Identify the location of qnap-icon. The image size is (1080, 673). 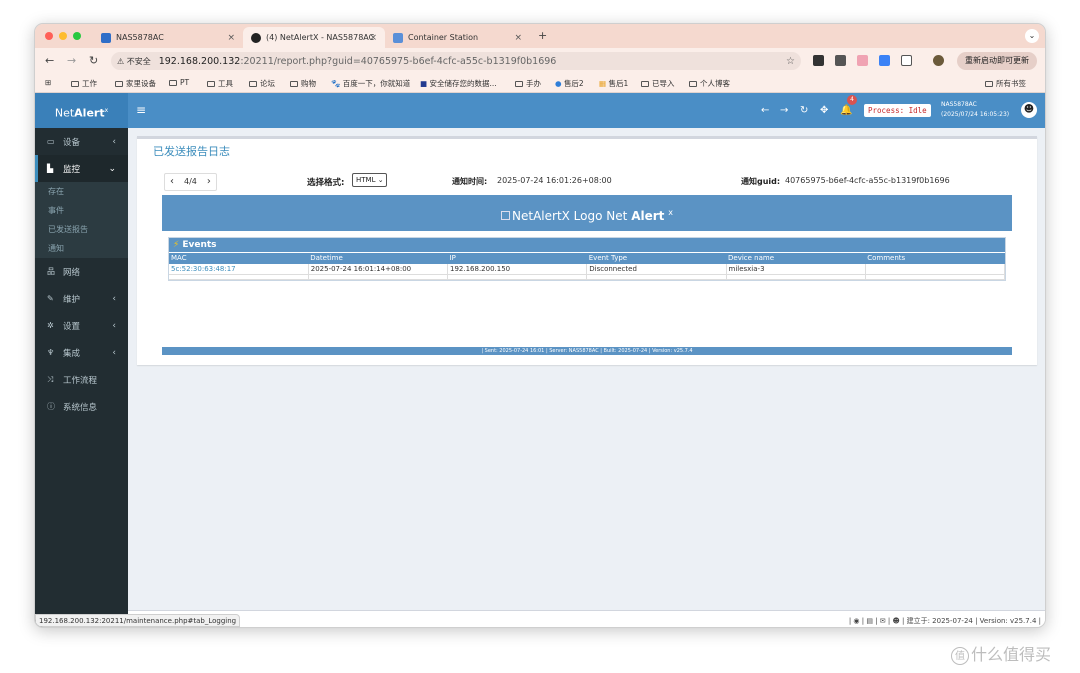
(106, 37).